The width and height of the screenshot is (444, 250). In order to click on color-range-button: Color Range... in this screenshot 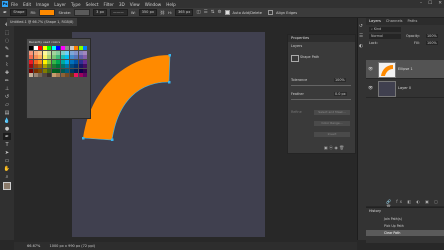, I will do `click(332, 123)`.